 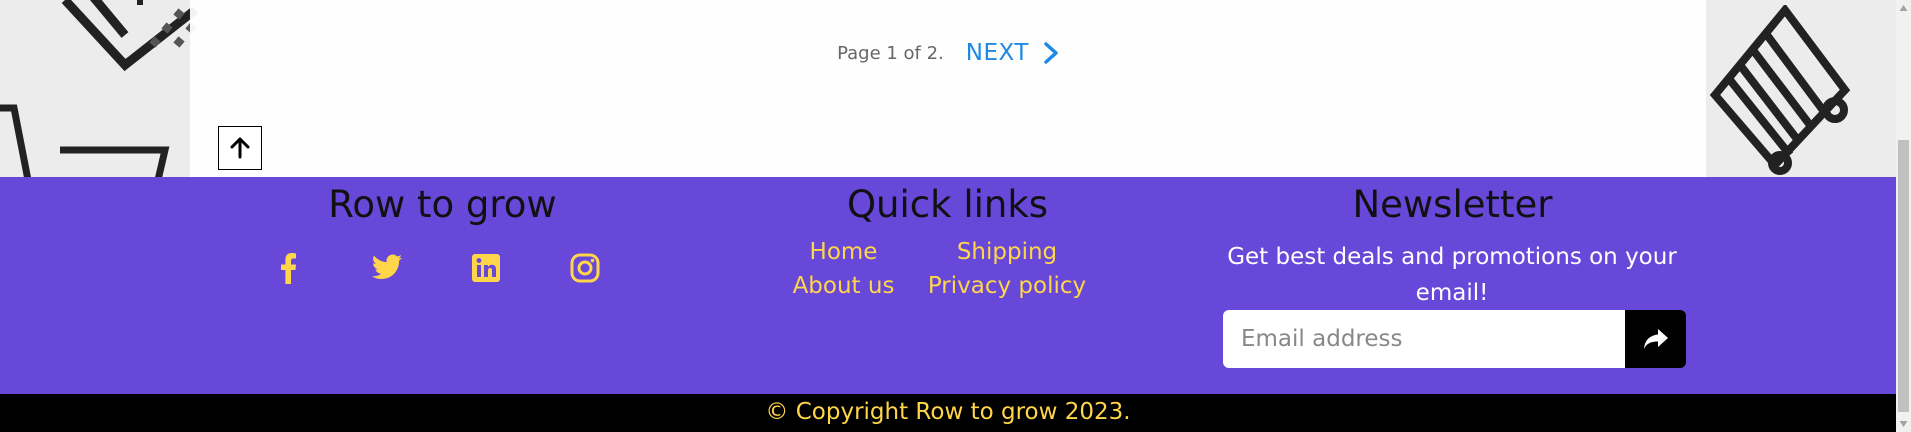 What do you see at coordinates (948, 413) in the screenshot?
I see `copyright: © Copyright Row to grow 2023.` at bounding box center [948, 413].